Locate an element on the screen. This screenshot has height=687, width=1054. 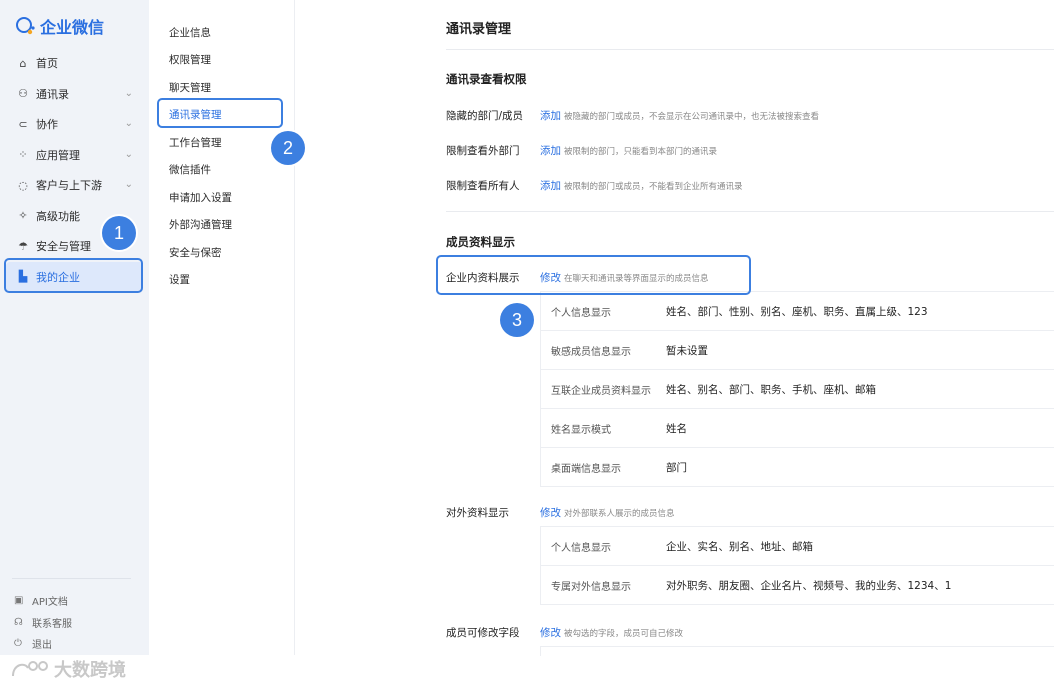
logout-link: ⏻ 退出 is located at coordinates (74, 644).